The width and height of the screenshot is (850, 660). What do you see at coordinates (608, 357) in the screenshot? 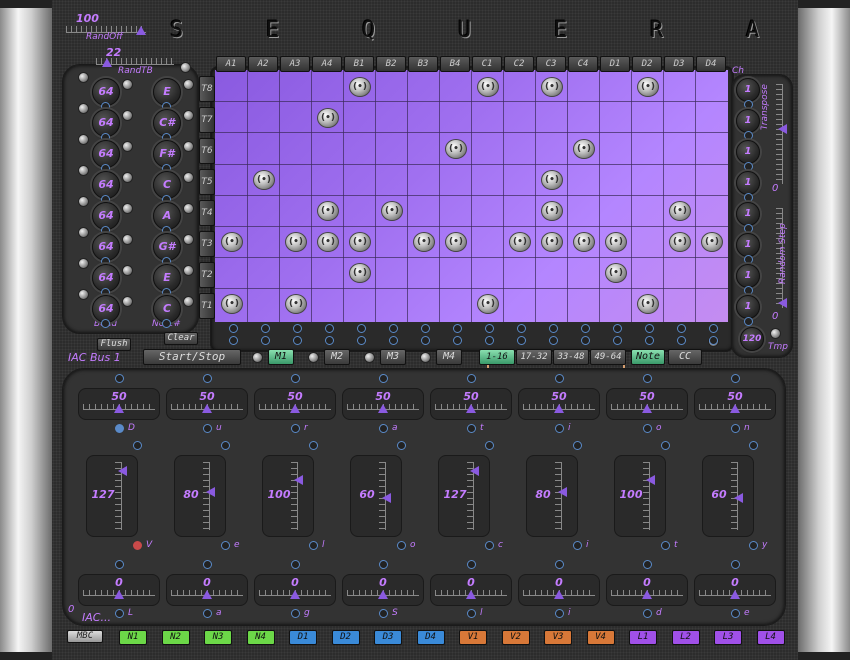
I see `page-button: 49-64` at bounding box center [608, 357].